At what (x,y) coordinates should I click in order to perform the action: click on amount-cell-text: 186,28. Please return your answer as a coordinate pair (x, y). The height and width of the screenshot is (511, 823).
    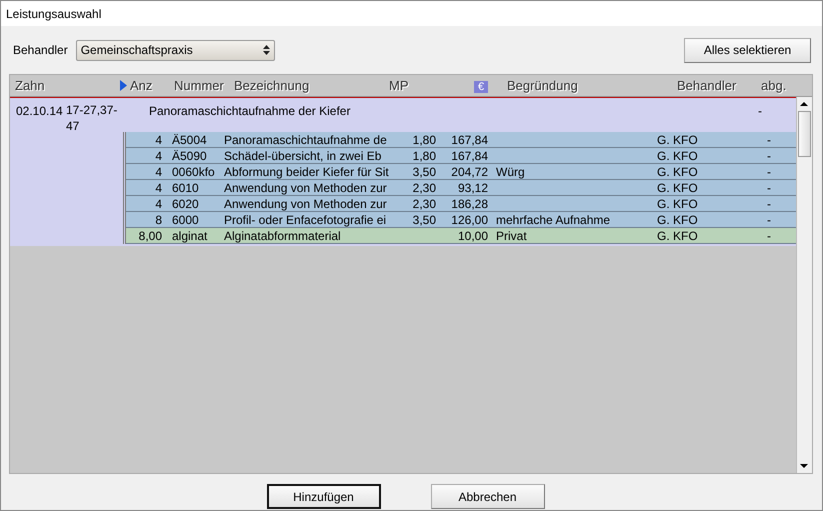
    Looking at the image, I should click on (469, 204).